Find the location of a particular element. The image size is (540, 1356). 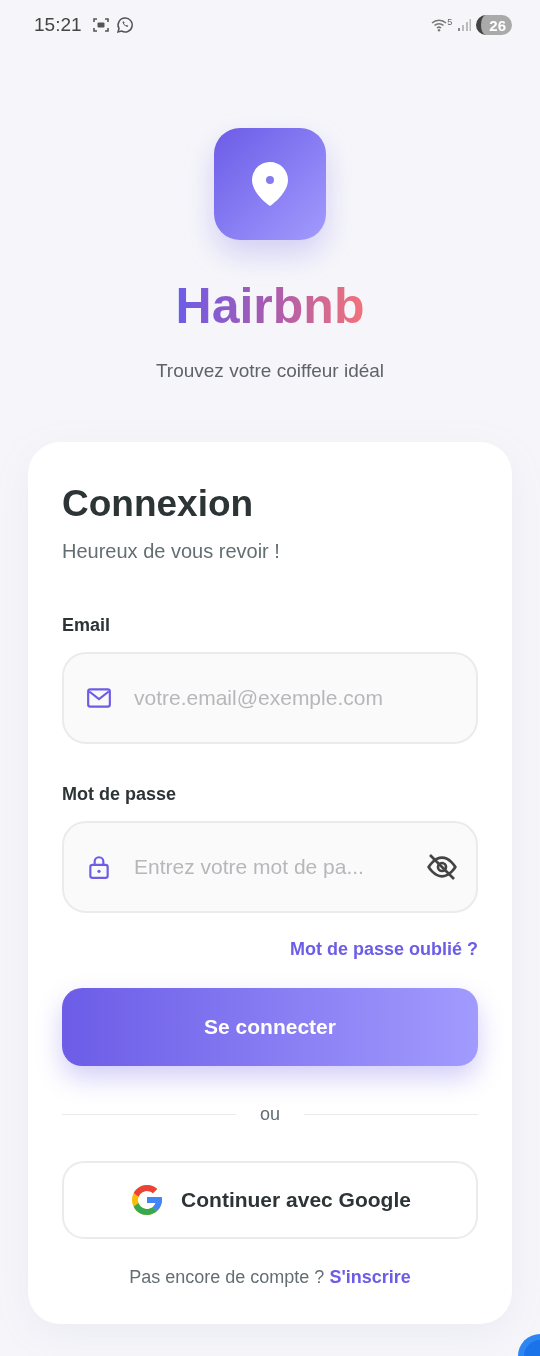

signup-link: S'inscrire is located at coordinates (370, 1277).